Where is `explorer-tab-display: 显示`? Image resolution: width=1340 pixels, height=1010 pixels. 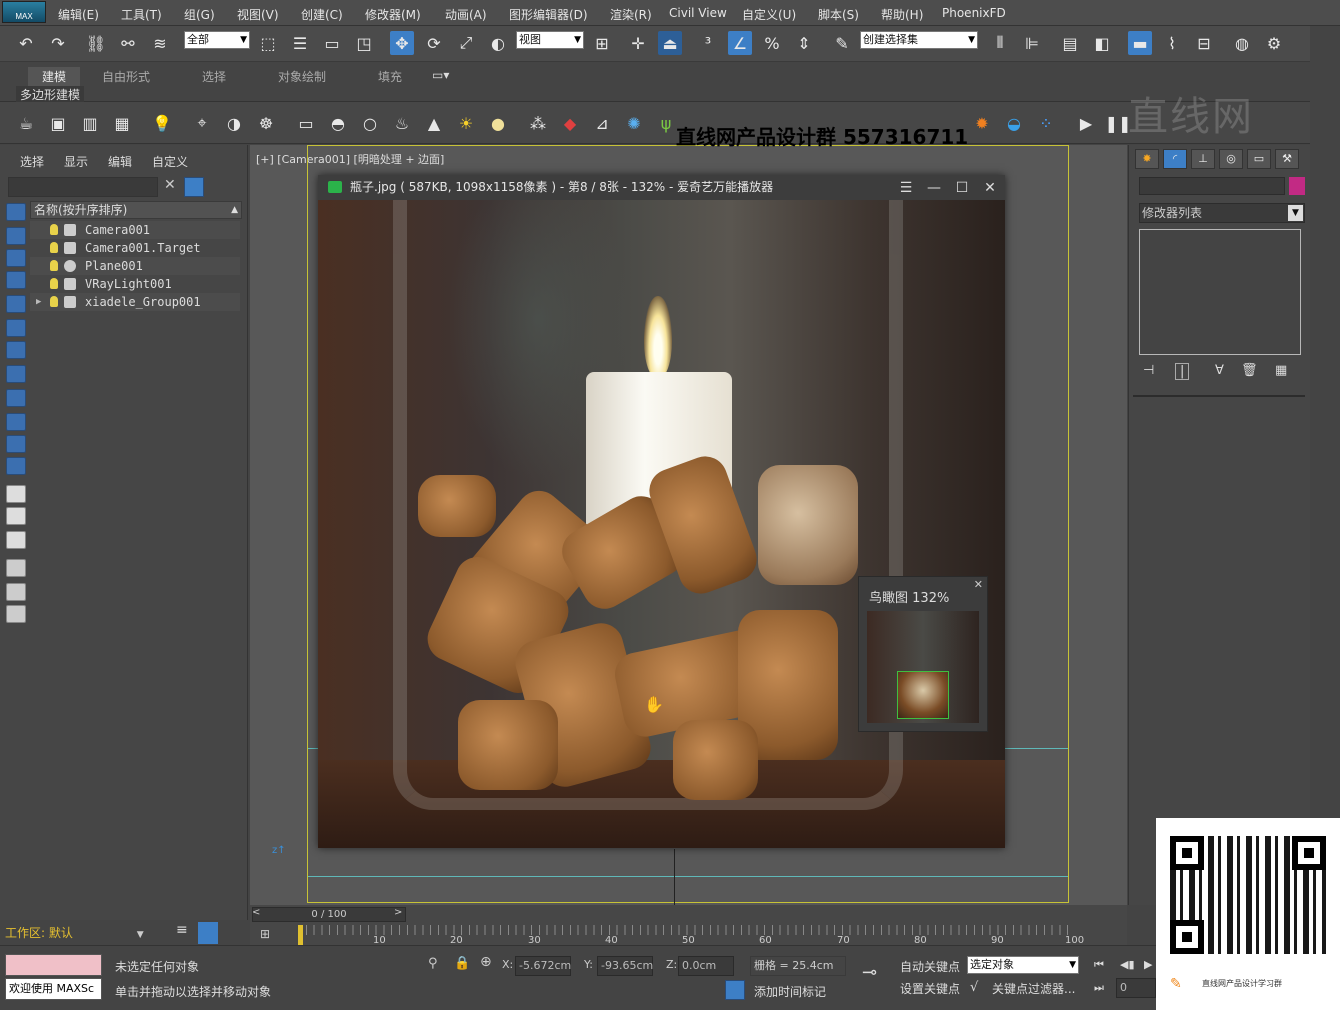 explorer-tab-display: 显示 is located at coordinates (76, 161).